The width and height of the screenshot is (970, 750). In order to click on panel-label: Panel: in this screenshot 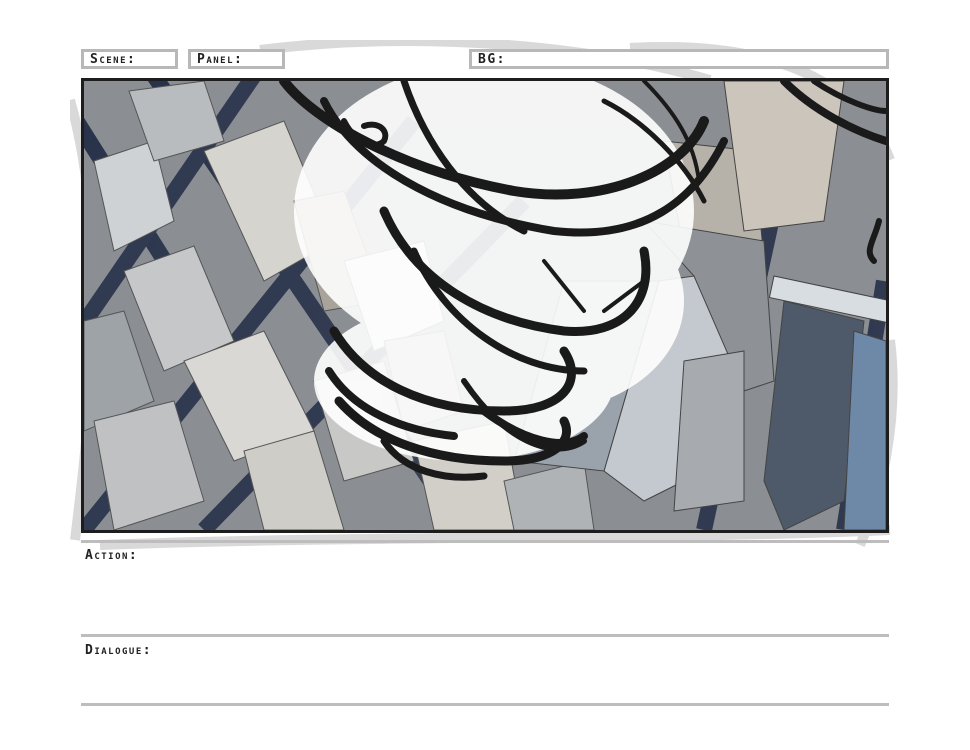, I will do `click(220, 59)`.